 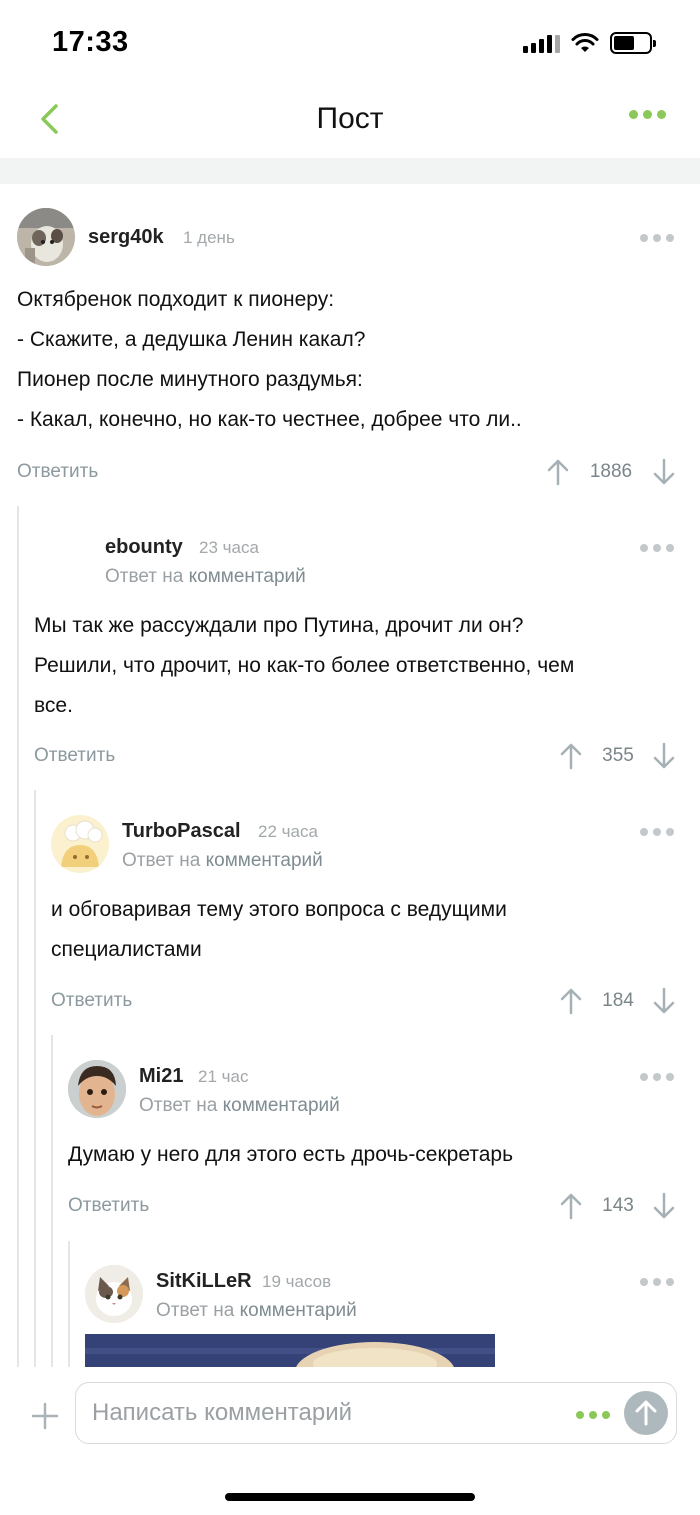 What do you see at coordinates (190, 379) in the screenshot?
I see `comment-line: Пионер после минутного раздумья:` at bounding box center [190, 379].